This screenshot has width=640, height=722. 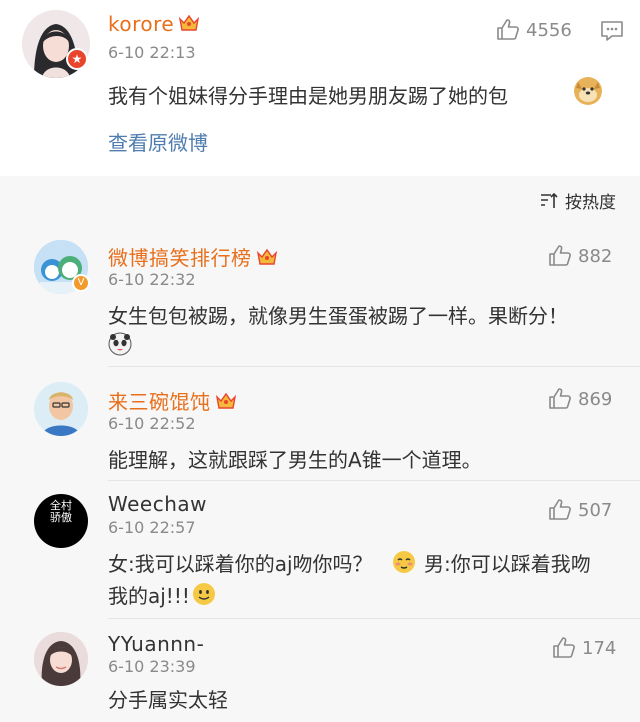 I want to click on doge-emoji-icon, so click(x=588, y=91).